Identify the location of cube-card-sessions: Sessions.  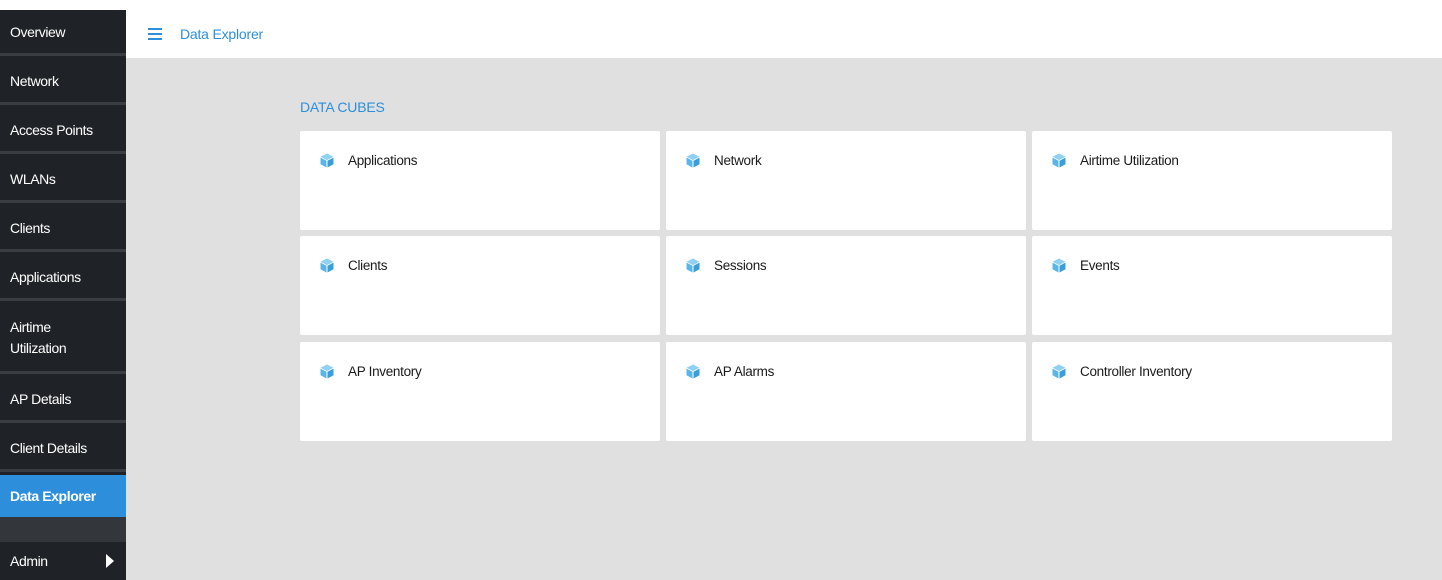
(846, 285).